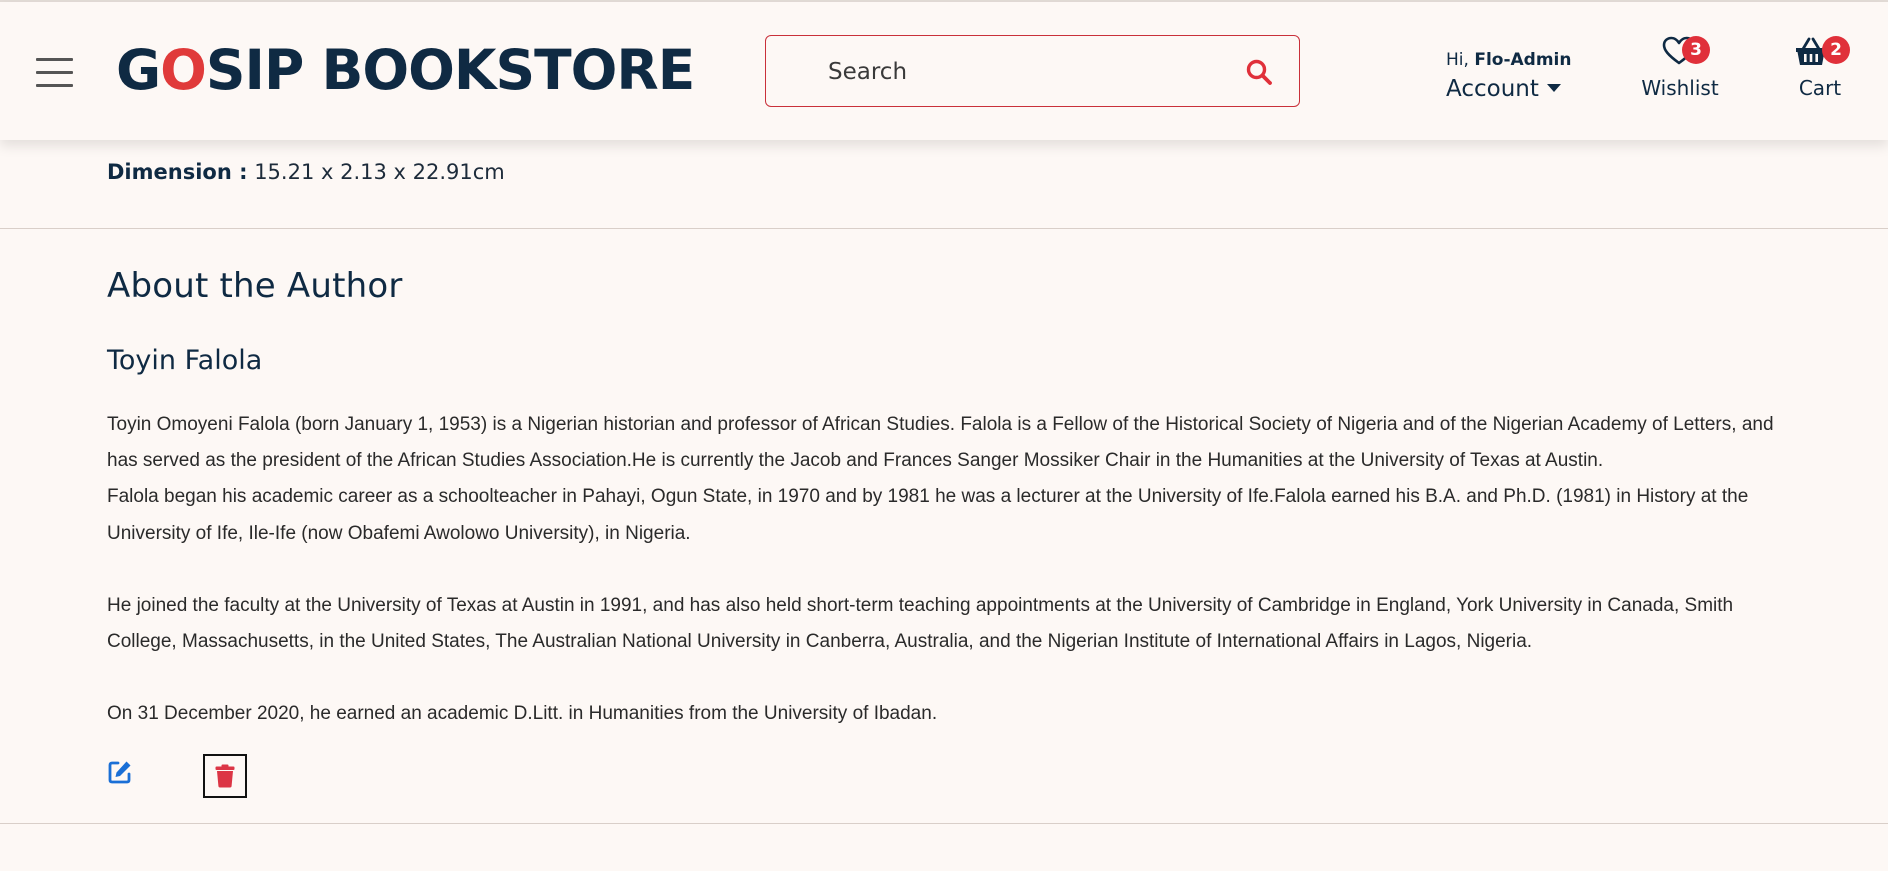 This screenshot has height=871, width=1888. Describe the element at coordinates (1553, 87) in the screenshot. I see `caret-down-icon` at that location.